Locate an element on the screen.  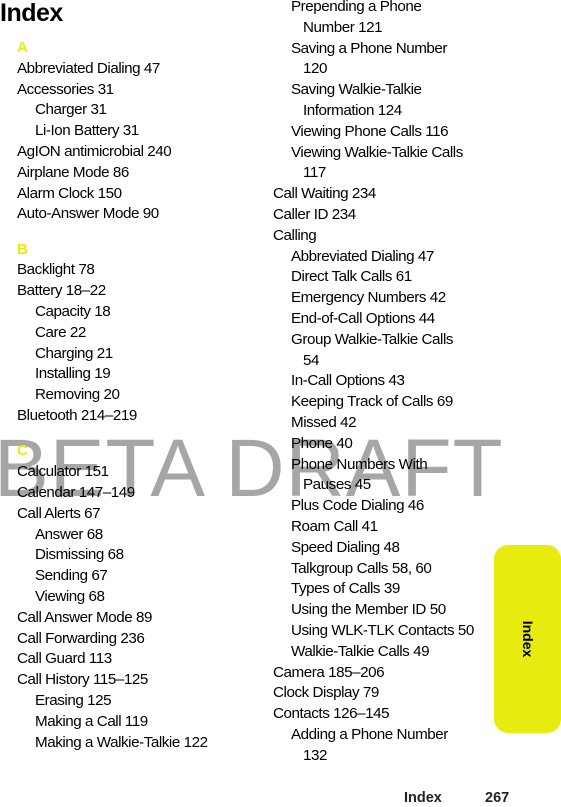
index-side-tab: Index is located at coordinates (527, 639).